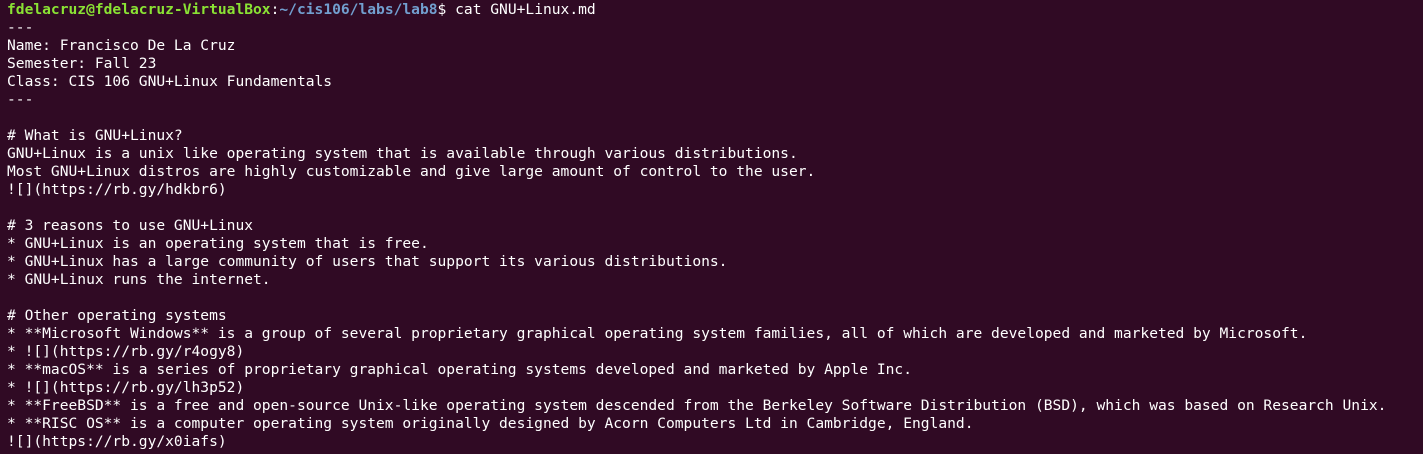 This screenshot has width=1423, height=454. What do you see at coordinates (358, 9) in the screenshot?
I see `prompt-path: ~/cis106/labs/lab8` at bounding box center [358, 9].